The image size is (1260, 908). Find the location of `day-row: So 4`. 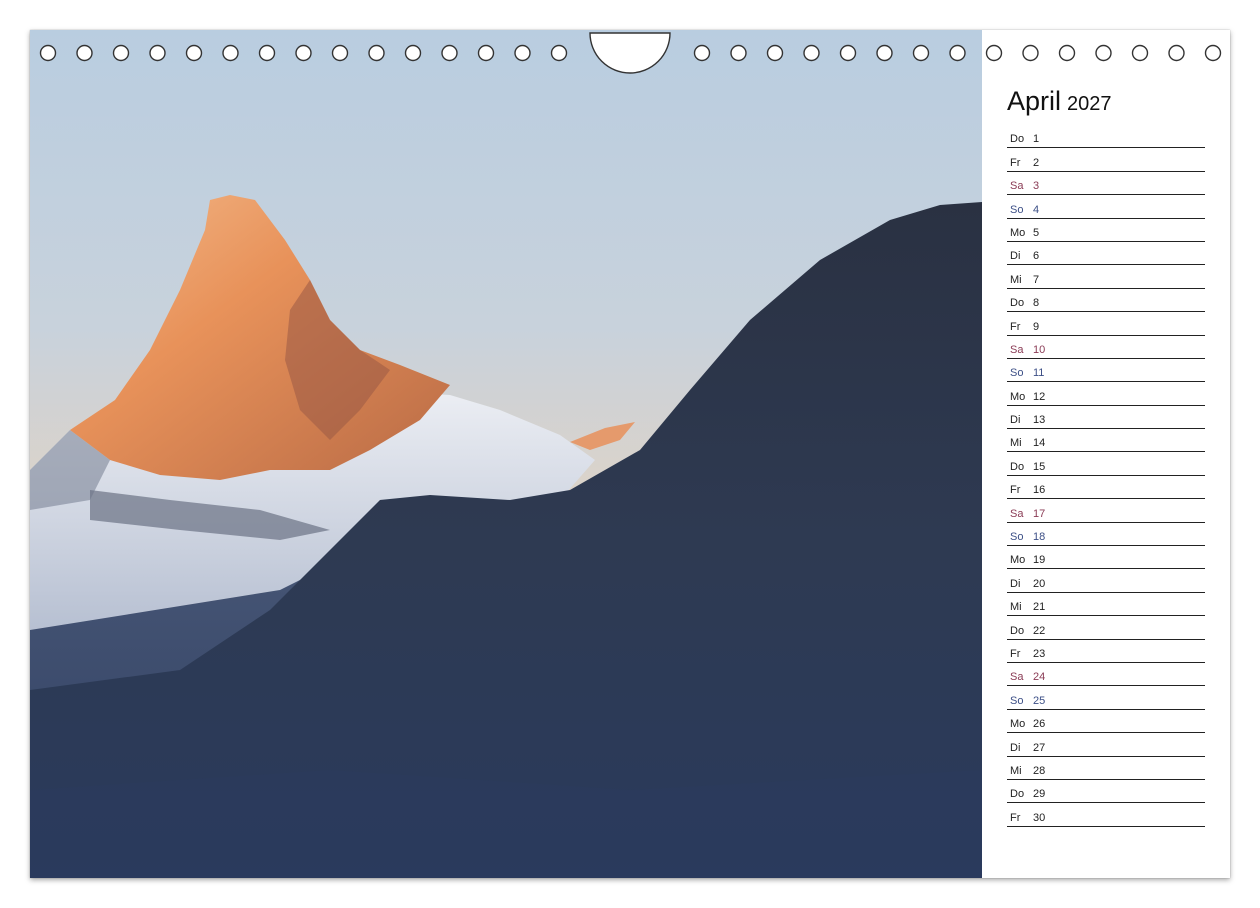

day-row: So 4 is located at coordinates (1106, 207).